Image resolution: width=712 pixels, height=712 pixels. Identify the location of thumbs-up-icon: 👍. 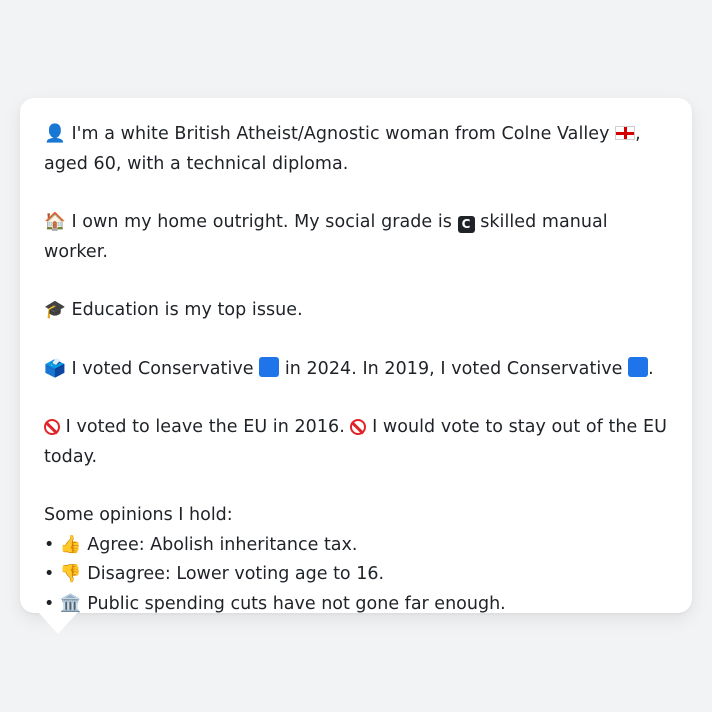
(70, 544).